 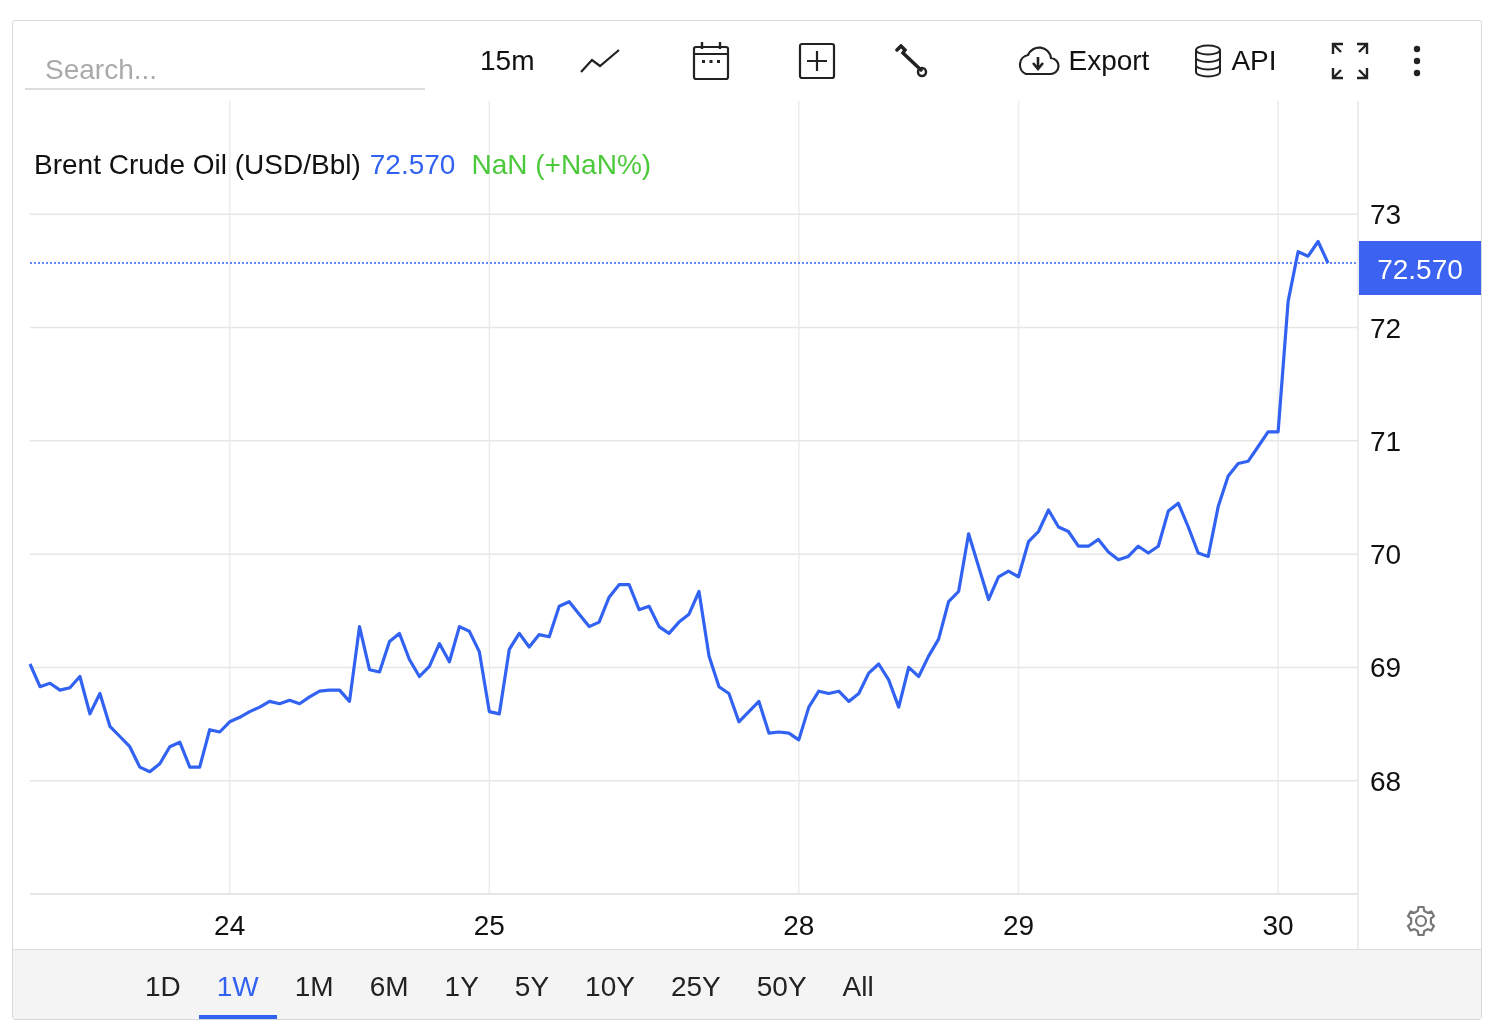 What do you see at coordinates (799, 925) in the screenshot?
I see `x-axis-label: 28` at bounding box center [799, 925].